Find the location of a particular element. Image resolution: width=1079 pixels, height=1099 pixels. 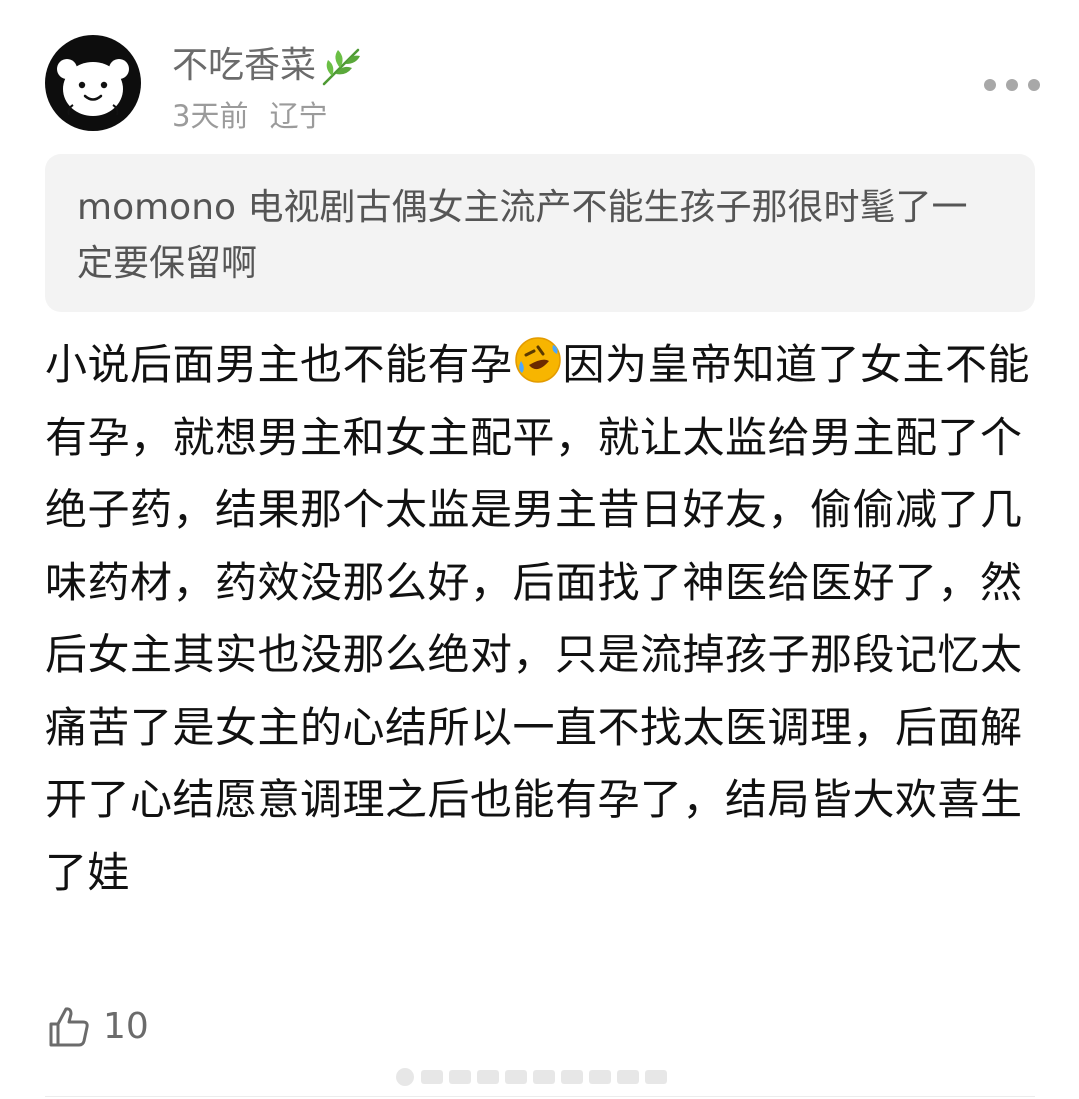

quoted-comment-text: momono 电视剧古偶女主流产不能生孩子那很时髦了一定要保留啊 is located at coordinates (540, 236).